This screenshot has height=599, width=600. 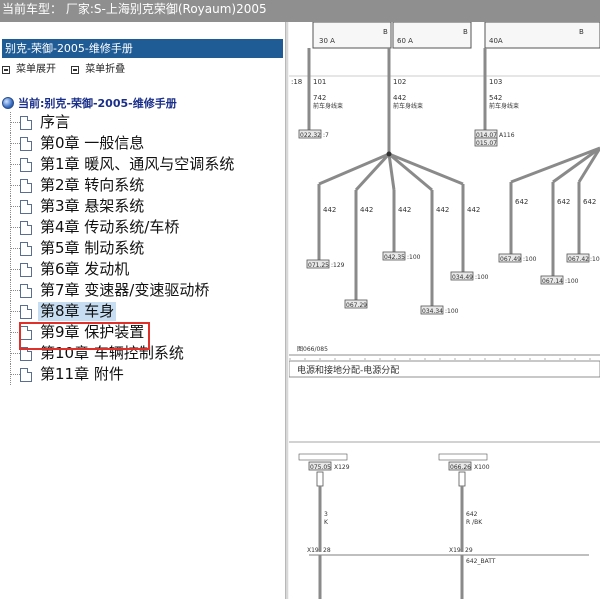 I want to click on harness-label-1: 前车身线束, so click(x=328, y=106).